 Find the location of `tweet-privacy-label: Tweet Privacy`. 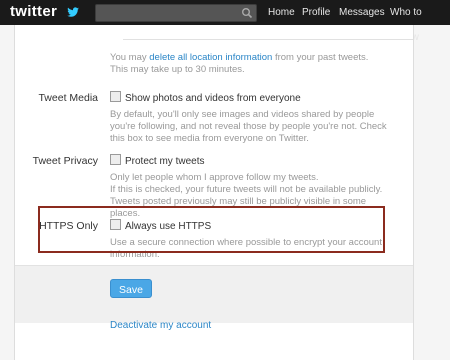

tweet-privacy-label: Tweet Privacy is located at coordinates (65, 161).